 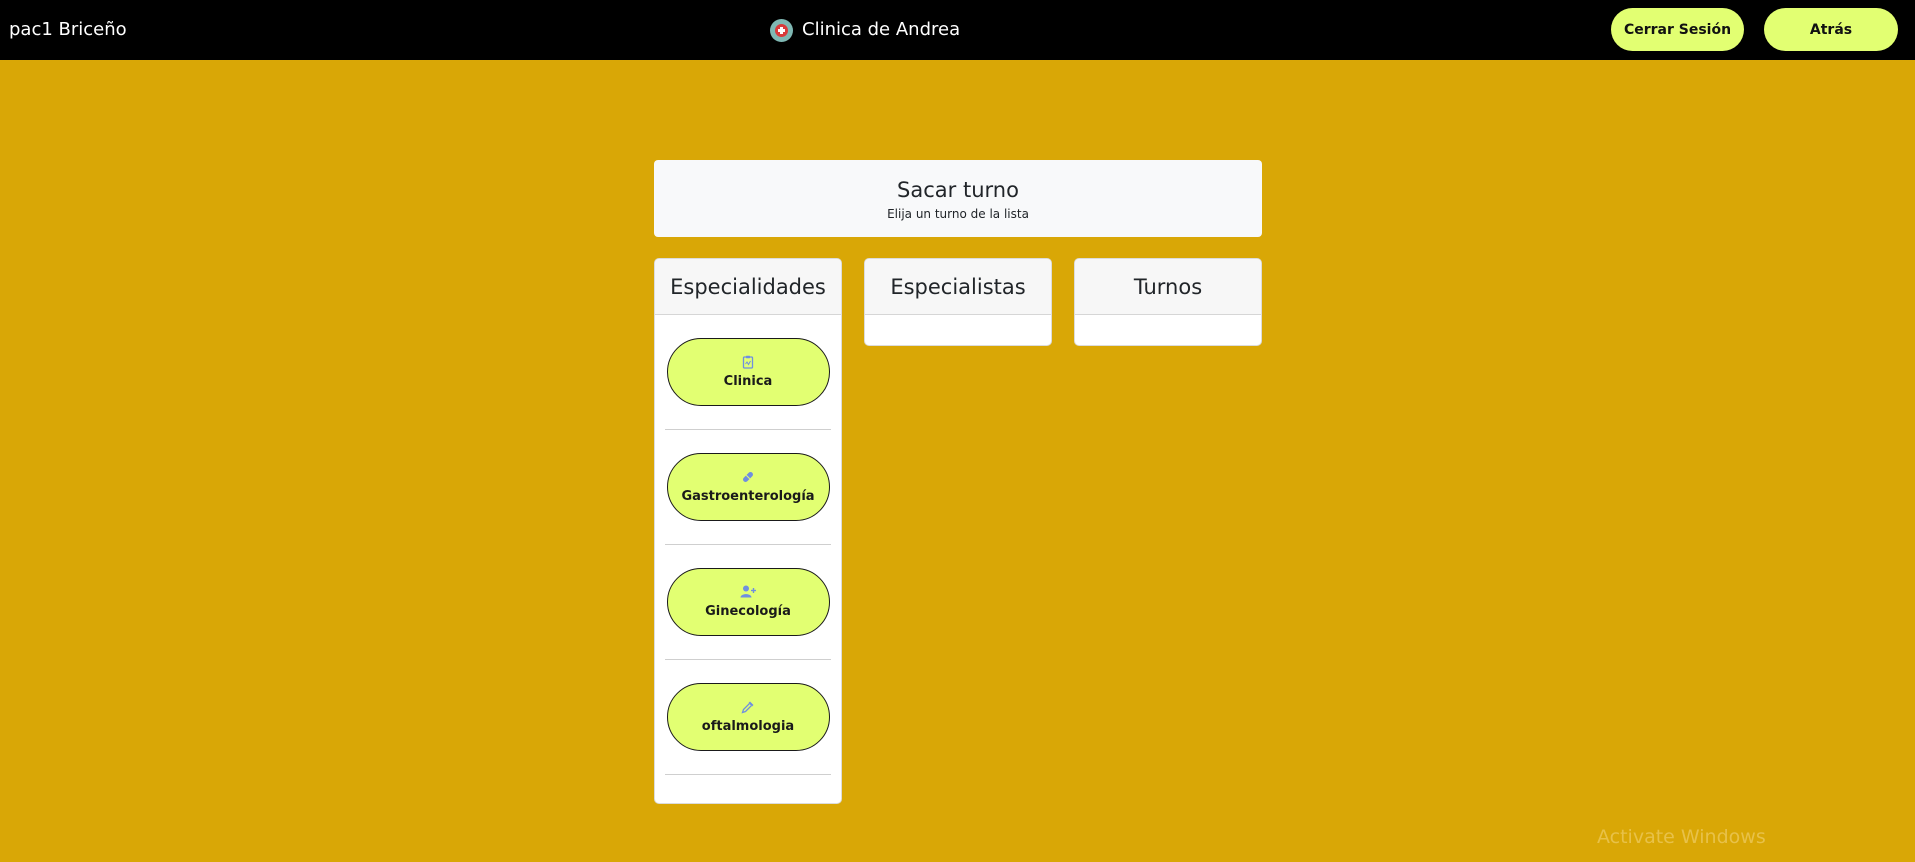 I want to click on turns-panel: Turnos, so click(x=1168, y=302).